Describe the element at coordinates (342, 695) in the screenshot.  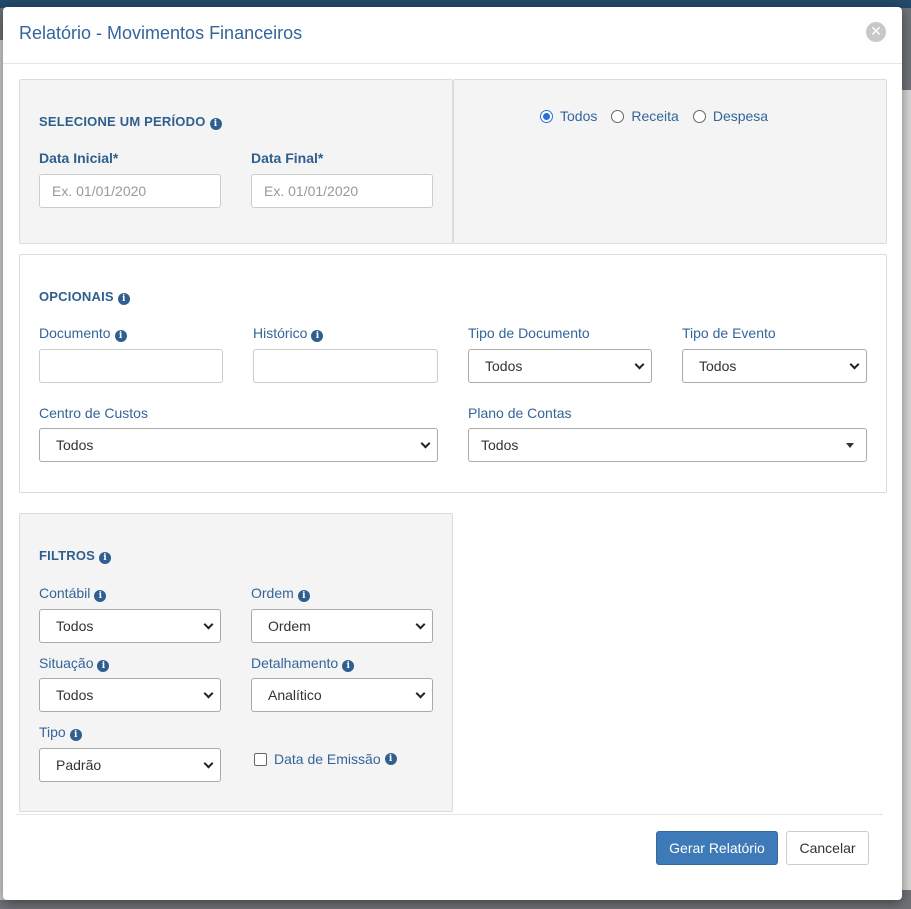
I see `detalhamento-select: Analítico` at that location.